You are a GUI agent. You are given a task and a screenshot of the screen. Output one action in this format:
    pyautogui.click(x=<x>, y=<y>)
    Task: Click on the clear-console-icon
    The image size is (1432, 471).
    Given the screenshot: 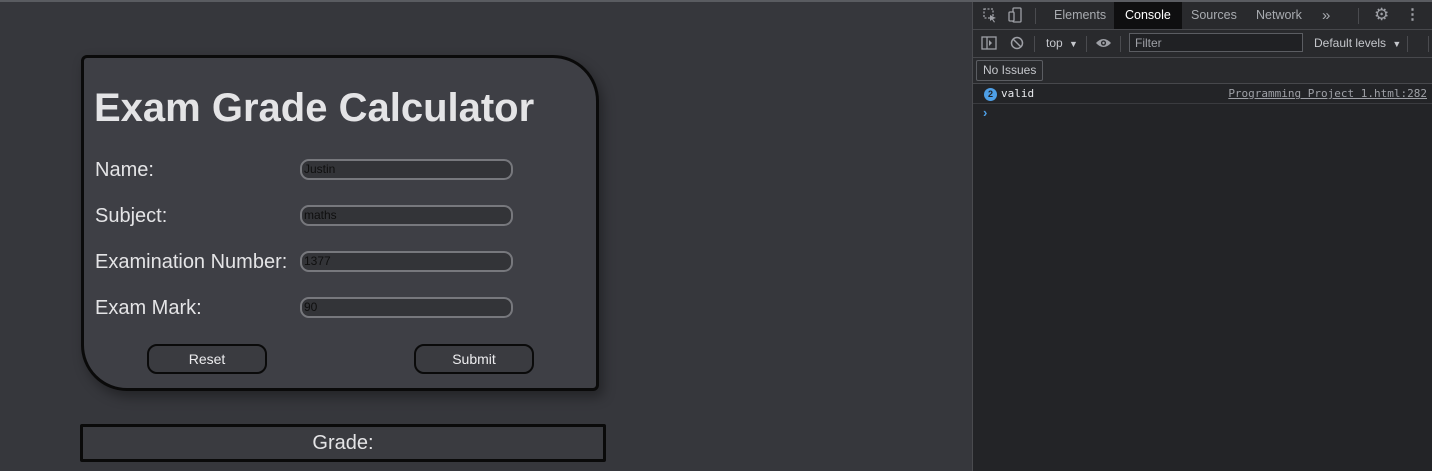 What is the action you would take?
    pyautogui.click(x=1017, y=44)
    